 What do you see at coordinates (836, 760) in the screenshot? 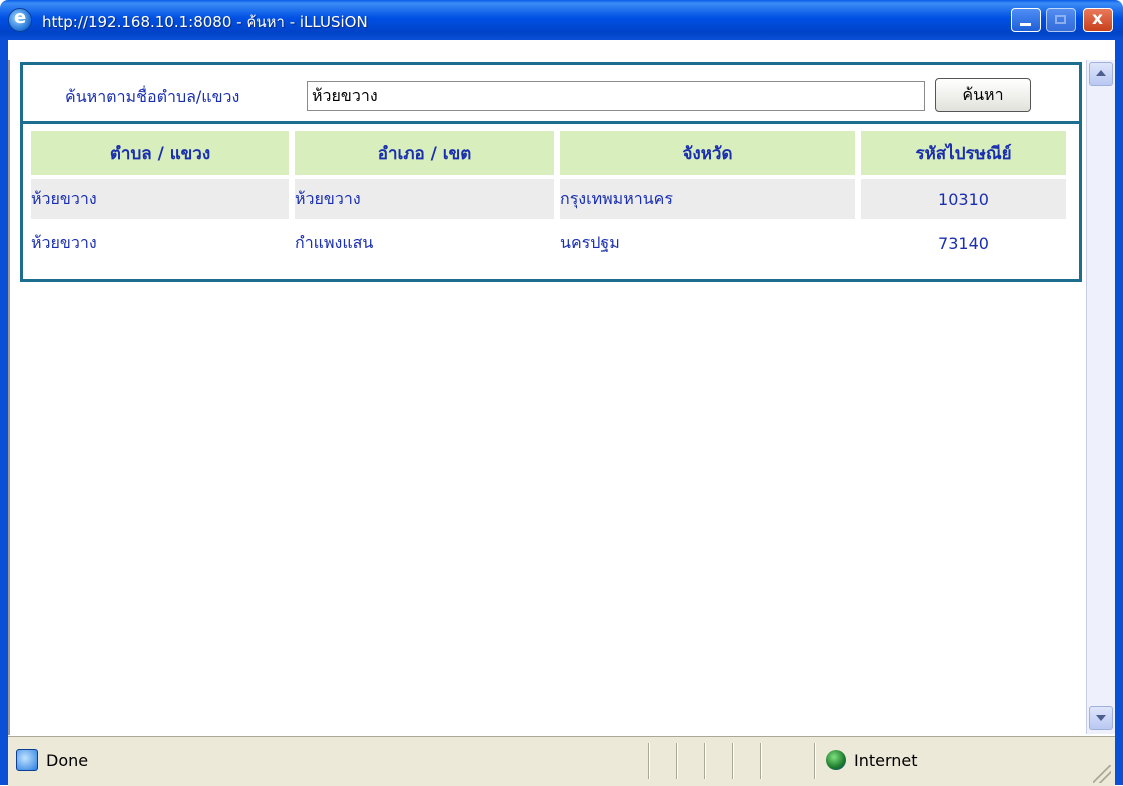
I see `internet-zone-globe-icon` at bounding box center [836, 760].